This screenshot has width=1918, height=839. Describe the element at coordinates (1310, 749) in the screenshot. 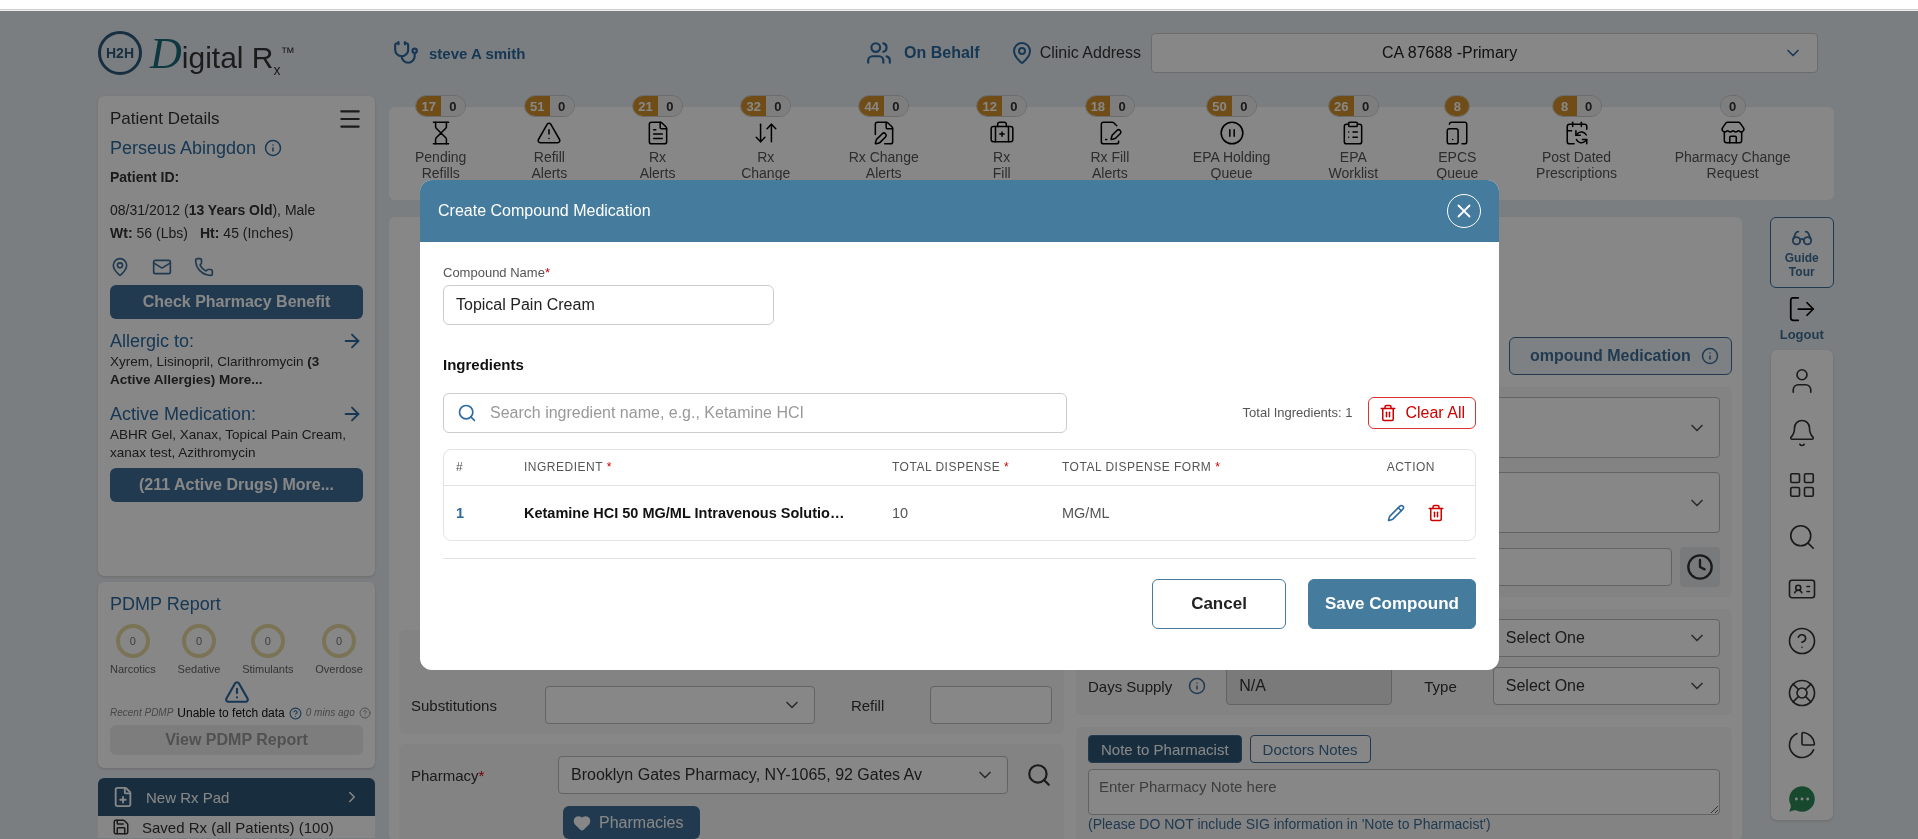

I see `notes-tab: Doctors Notes` at that location.